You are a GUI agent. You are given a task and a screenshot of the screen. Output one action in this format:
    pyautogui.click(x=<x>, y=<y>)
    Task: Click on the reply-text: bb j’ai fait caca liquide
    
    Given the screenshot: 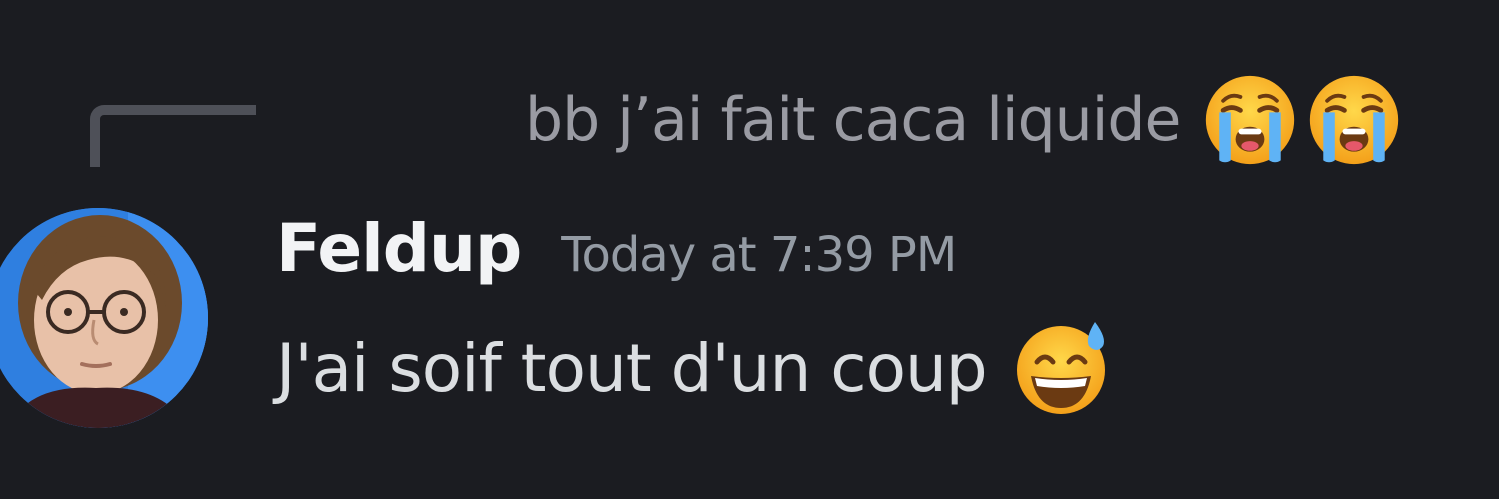 What is the action you would take?
    pyautogui.click(x=853, y=120)
    